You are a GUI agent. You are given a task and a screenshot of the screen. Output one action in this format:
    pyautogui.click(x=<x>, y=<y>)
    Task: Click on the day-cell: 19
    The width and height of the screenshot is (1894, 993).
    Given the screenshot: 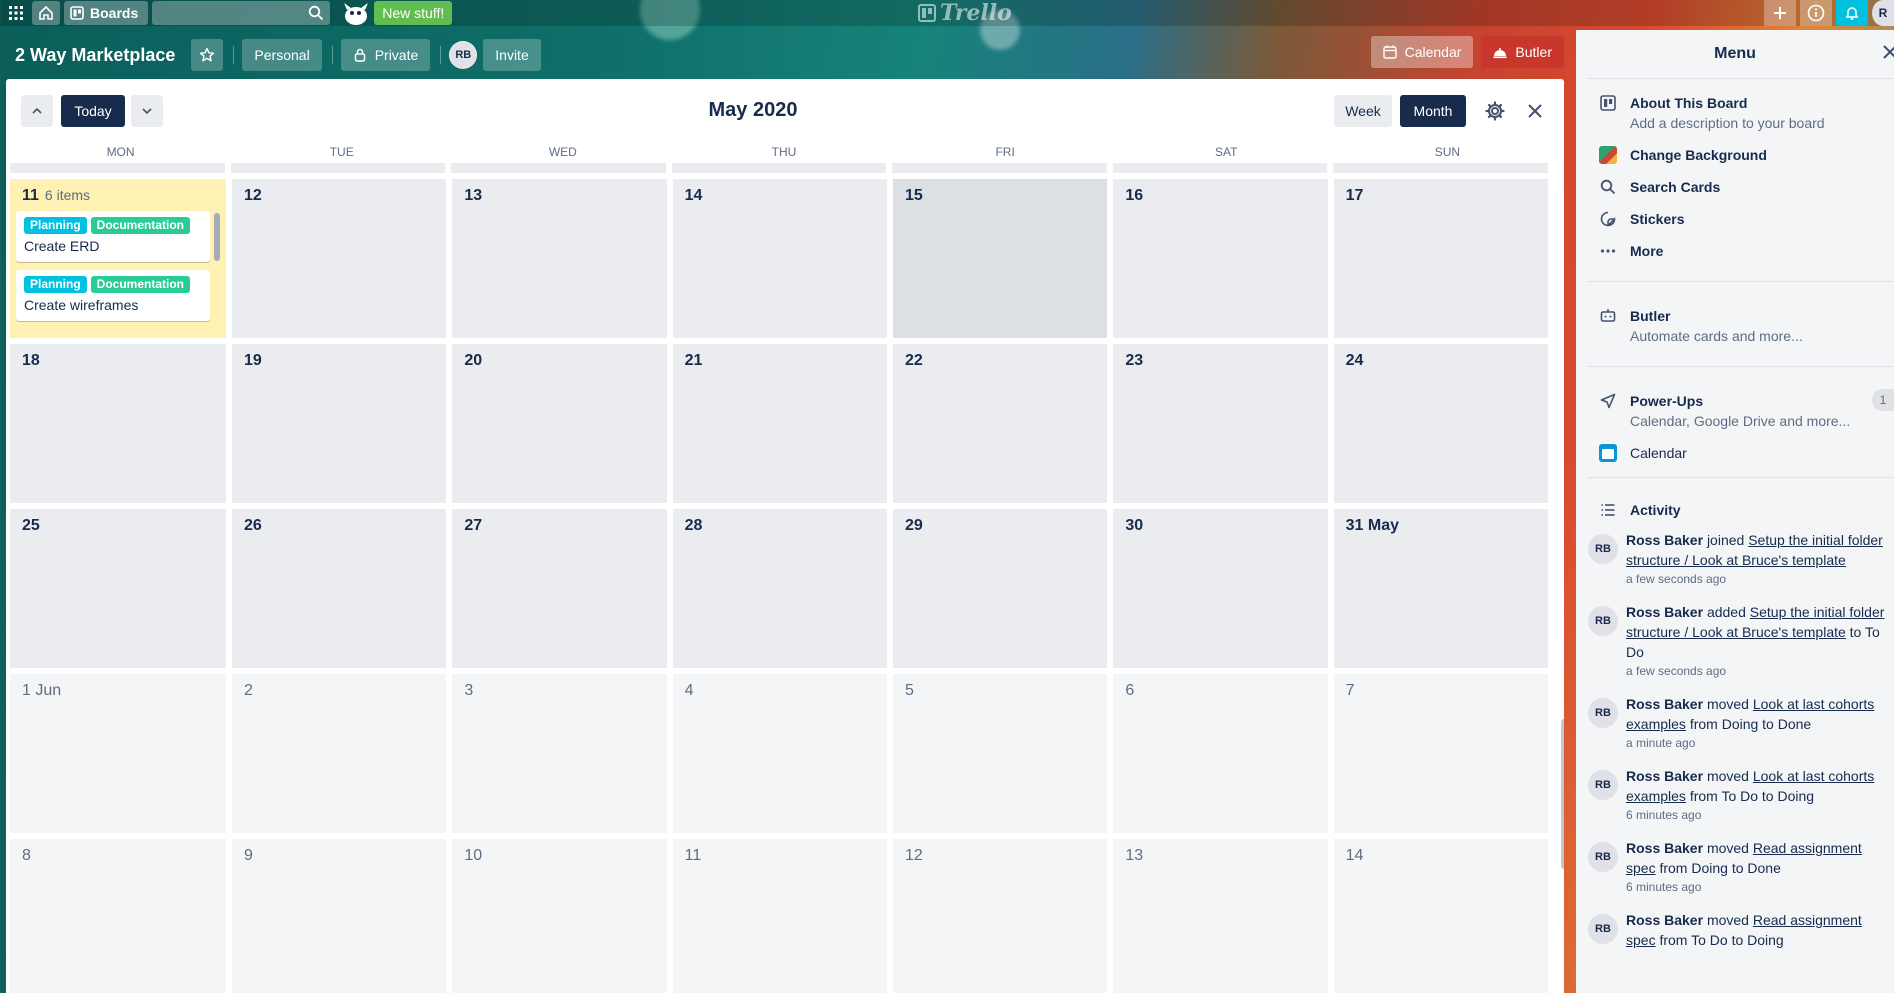 What is the action you would take?
    pyautogui.click(x=339, y=423)
    